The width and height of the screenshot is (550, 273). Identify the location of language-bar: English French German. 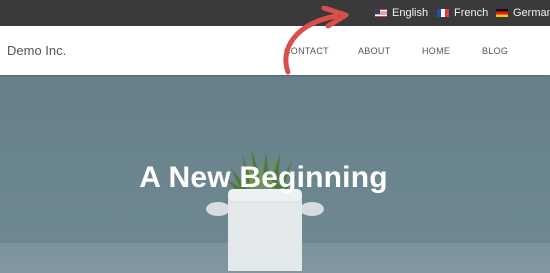
(275, 13).